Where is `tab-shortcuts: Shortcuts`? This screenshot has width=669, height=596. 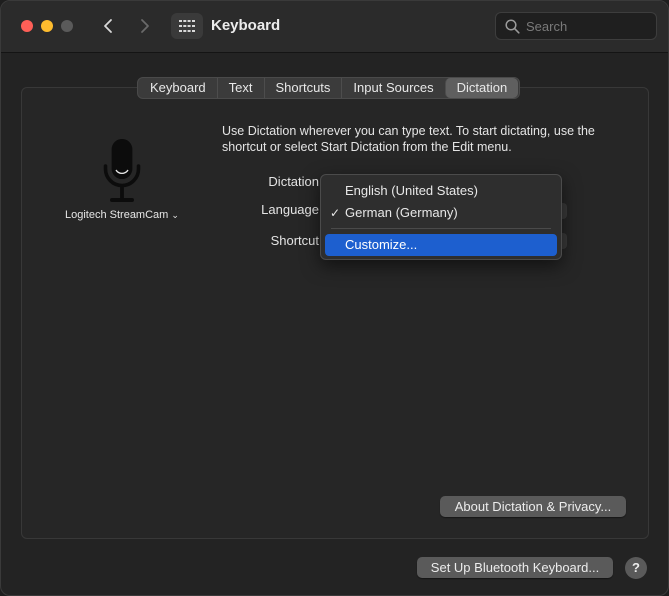 tab-shortcuts: Shortcuts is located at coordinates (302, 88).